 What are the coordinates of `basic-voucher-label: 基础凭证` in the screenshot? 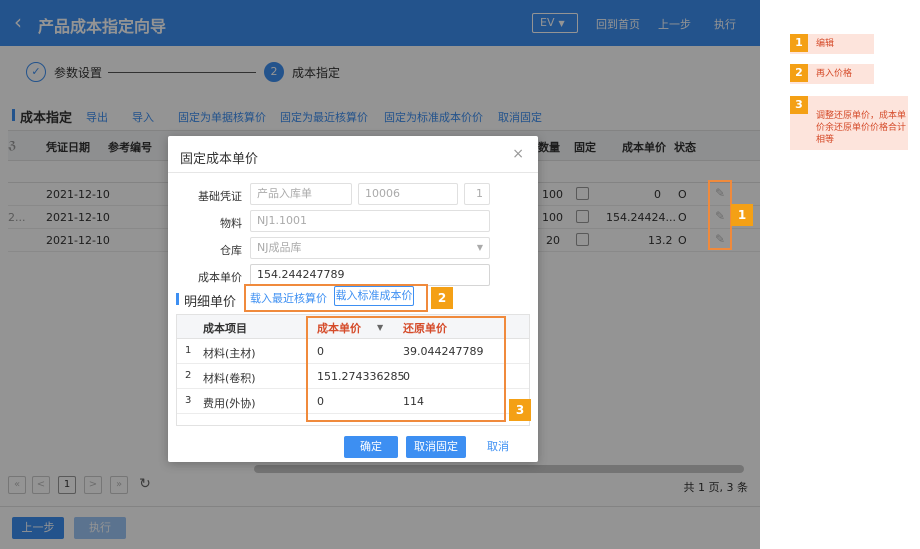 It's located at (220, 196).